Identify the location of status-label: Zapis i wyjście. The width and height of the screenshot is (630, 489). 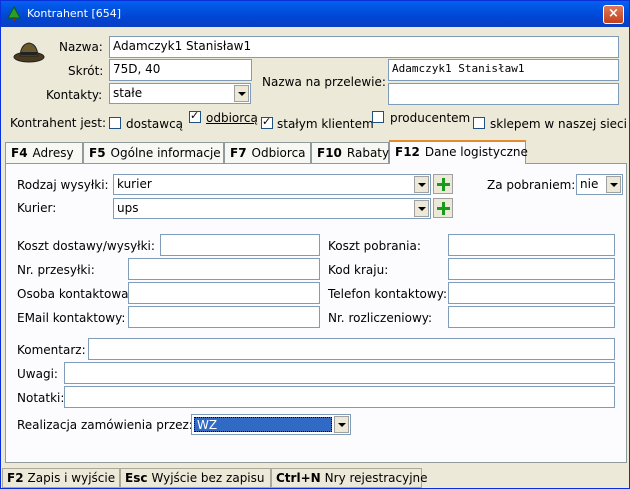
(71, 478).